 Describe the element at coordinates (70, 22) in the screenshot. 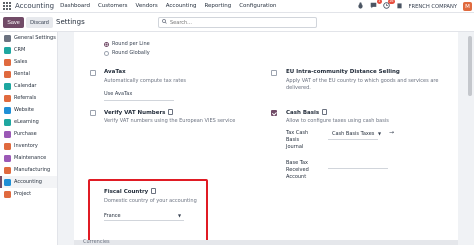

I see `page-title: Settings` at that location.